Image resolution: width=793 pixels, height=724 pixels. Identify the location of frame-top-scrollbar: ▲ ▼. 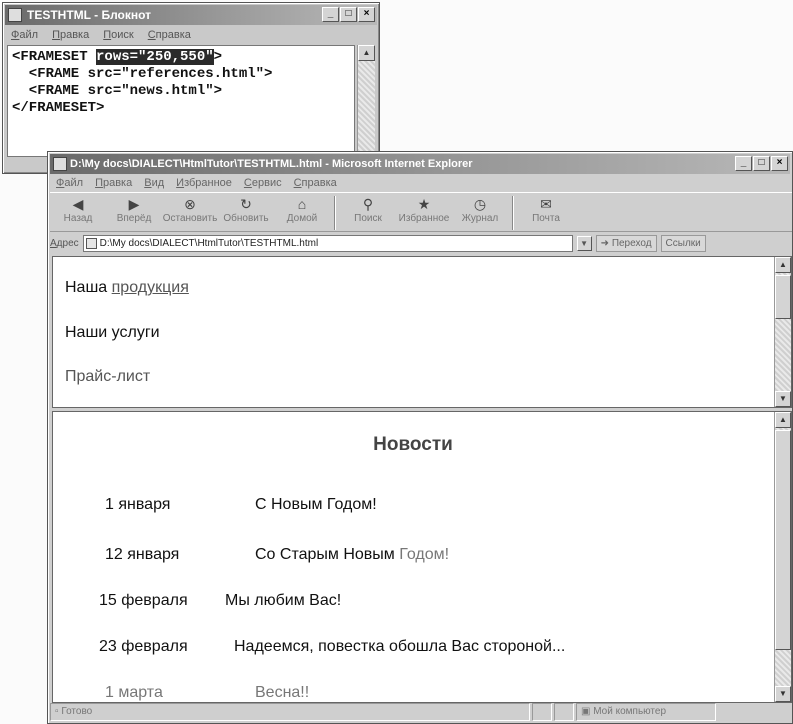
(782, 332).